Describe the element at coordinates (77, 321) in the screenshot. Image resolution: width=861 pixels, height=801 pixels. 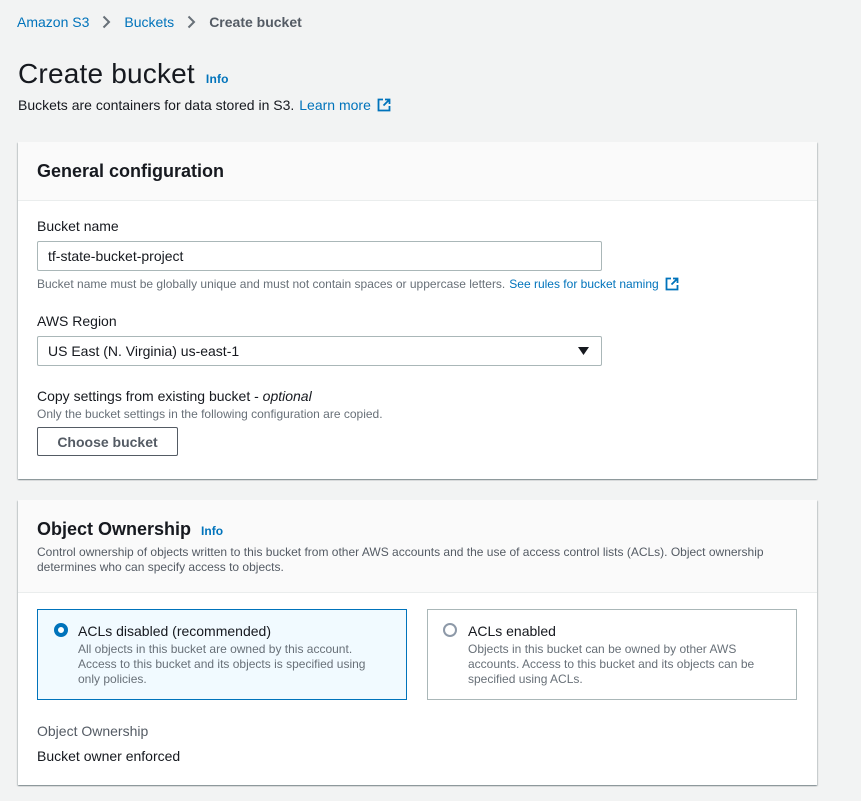
I see `aws-region-label: AWS Region` at that location.